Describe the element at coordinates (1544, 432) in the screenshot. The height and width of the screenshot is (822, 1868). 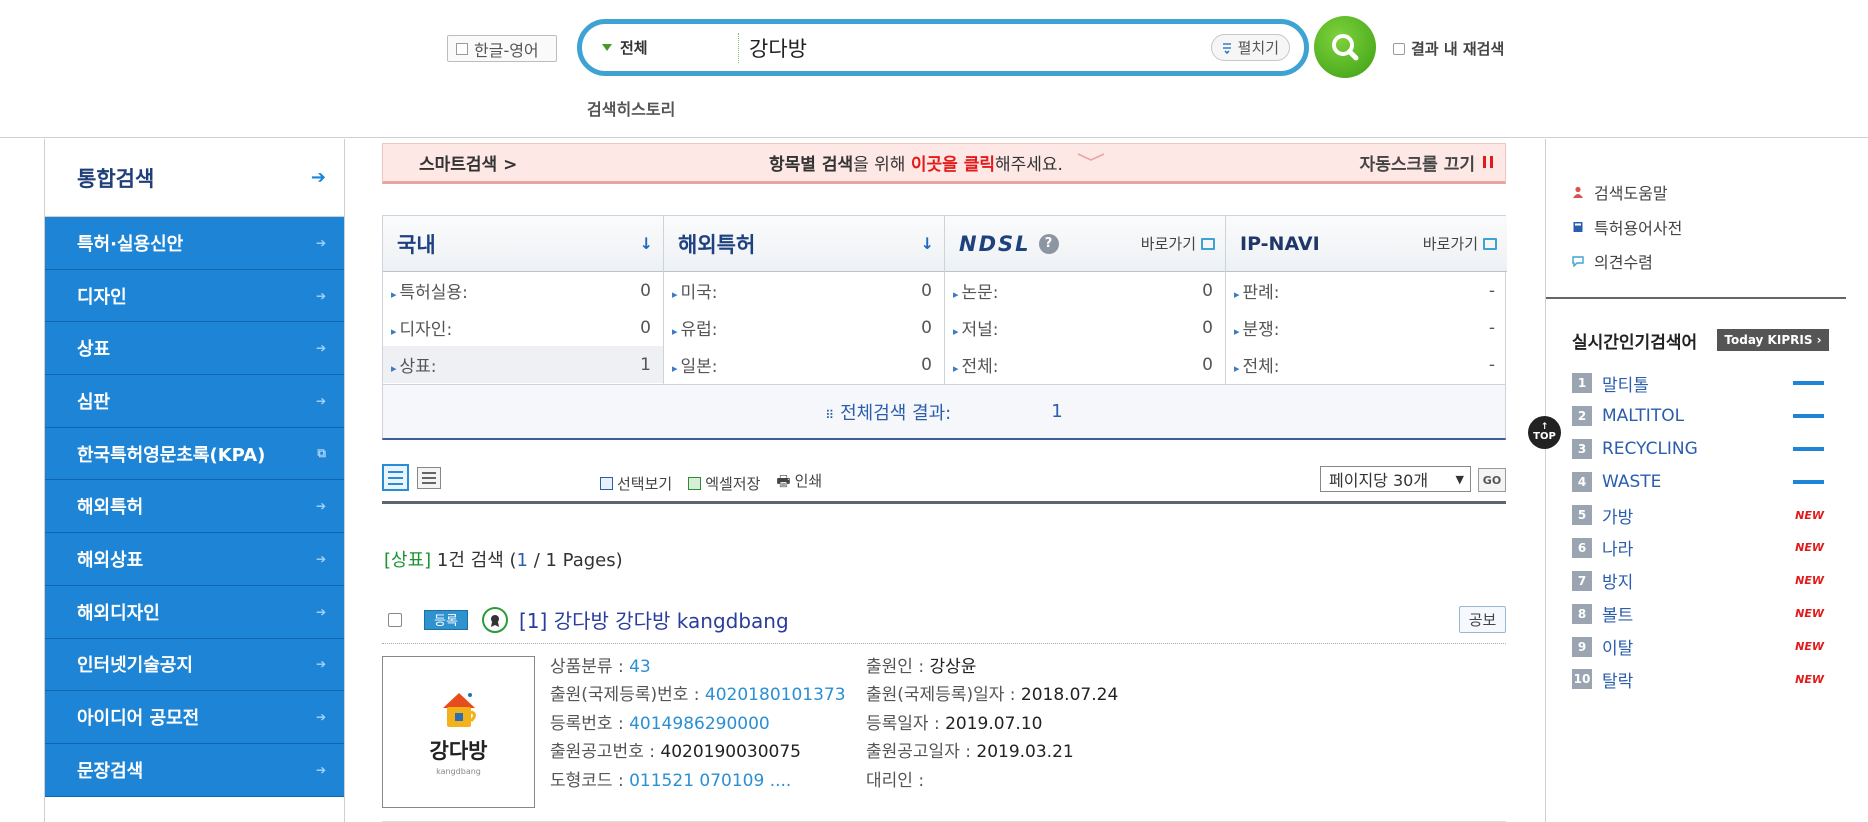
I see `scroll-top-button: ↑ TOP` at that location.